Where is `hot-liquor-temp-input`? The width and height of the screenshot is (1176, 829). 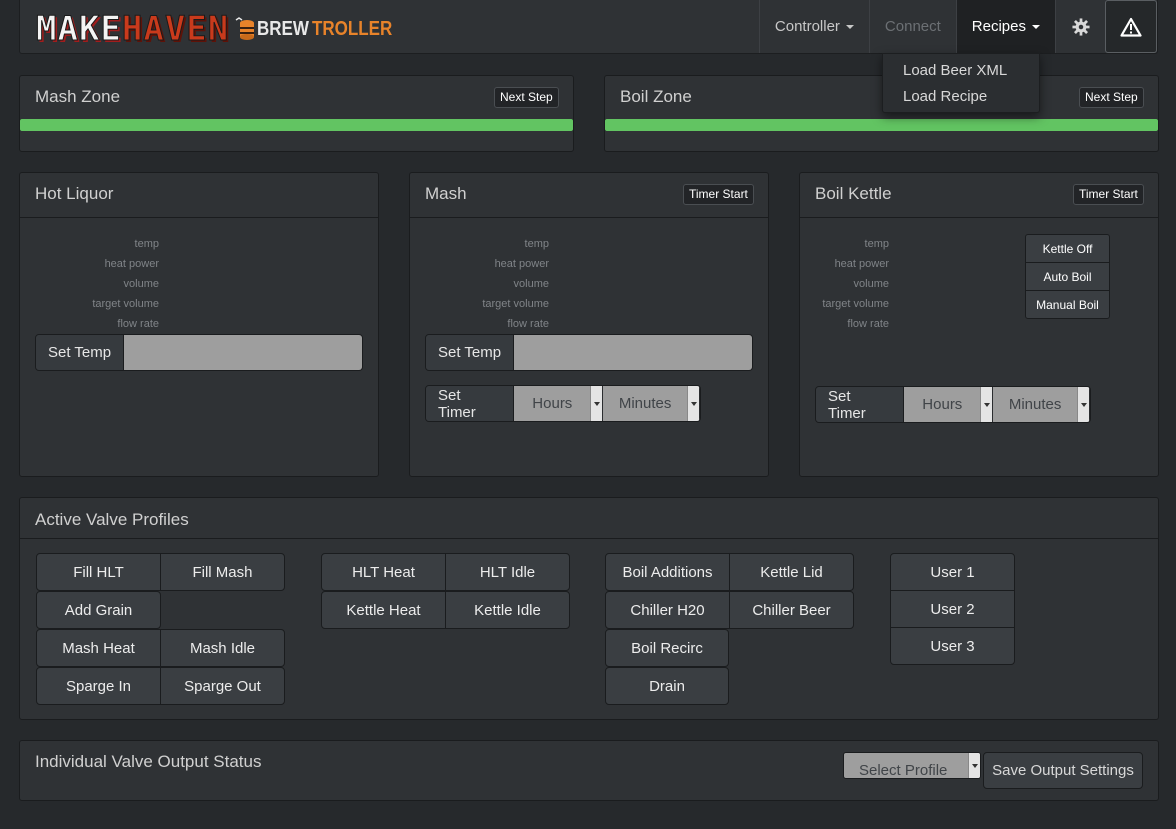 hot-liquor-temp-input is located at coordinates (243, 352).